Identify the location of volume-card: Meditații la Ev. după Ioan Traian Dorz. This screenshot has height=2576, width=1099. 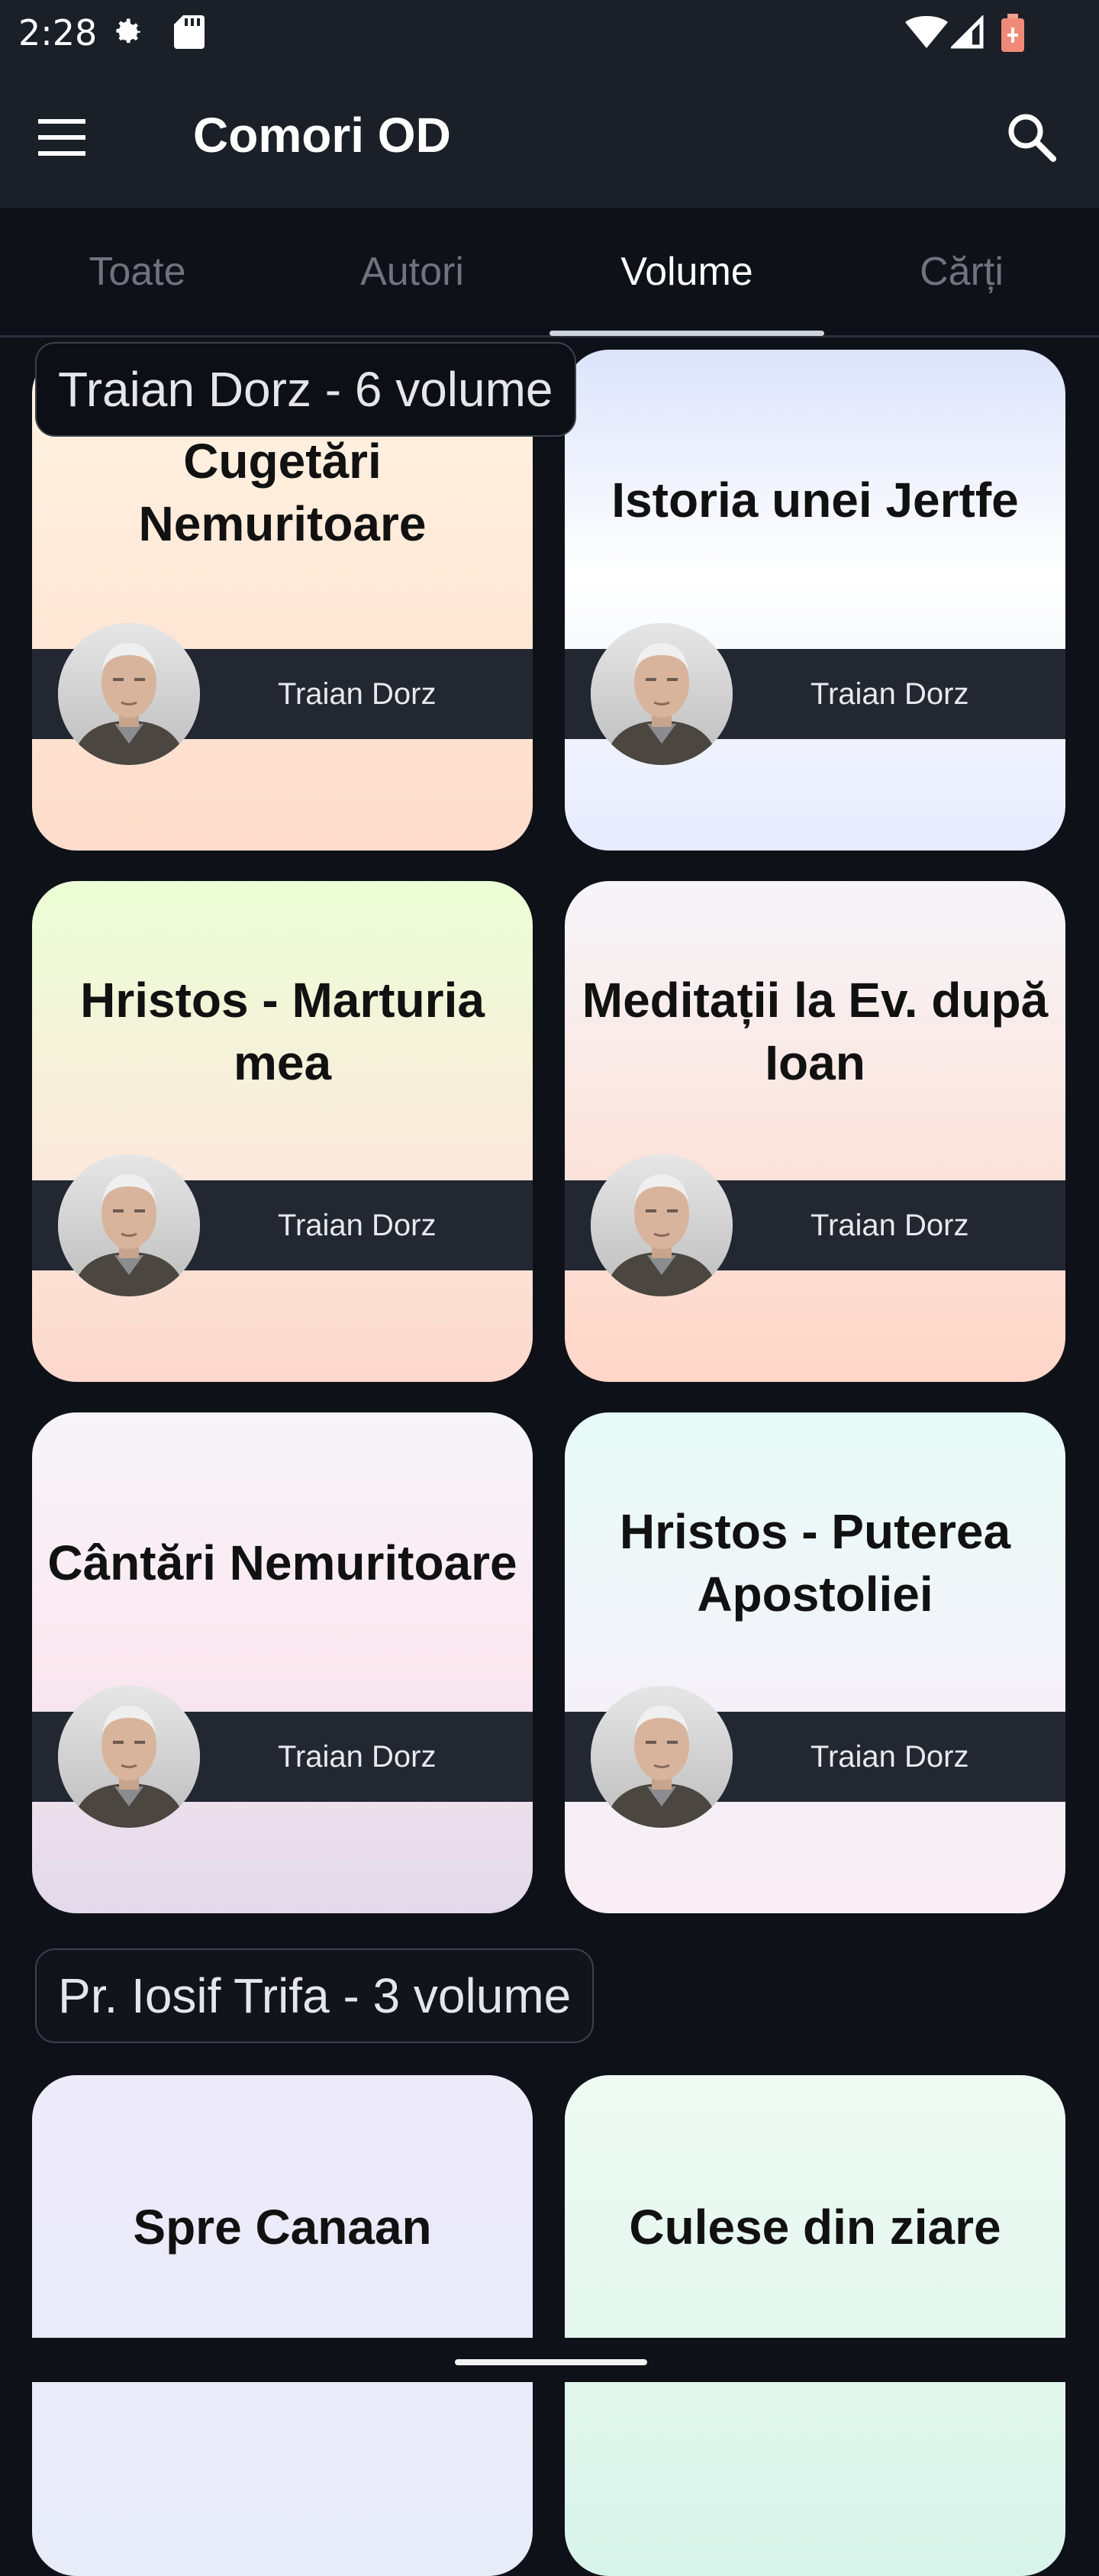
(815, 1131).